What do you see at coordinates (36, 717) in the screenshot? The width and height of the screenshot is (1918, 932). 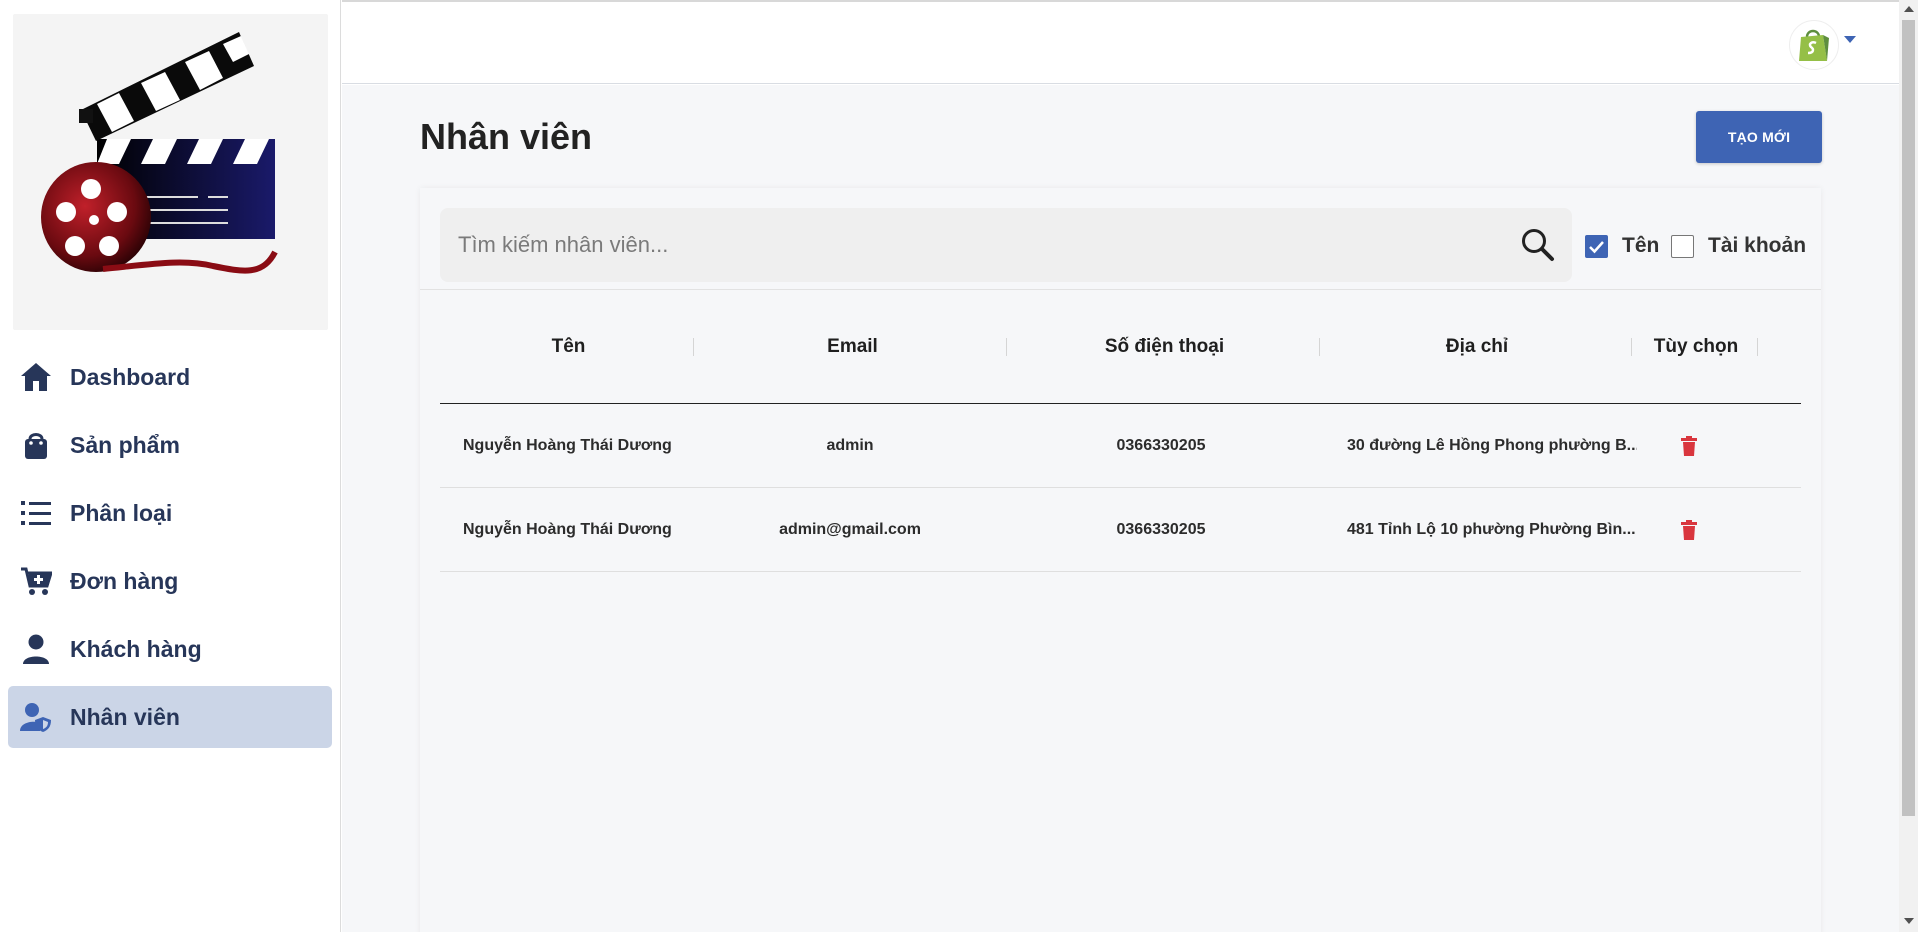 I see `person-shield-icon` at bounding box center [36, 717].